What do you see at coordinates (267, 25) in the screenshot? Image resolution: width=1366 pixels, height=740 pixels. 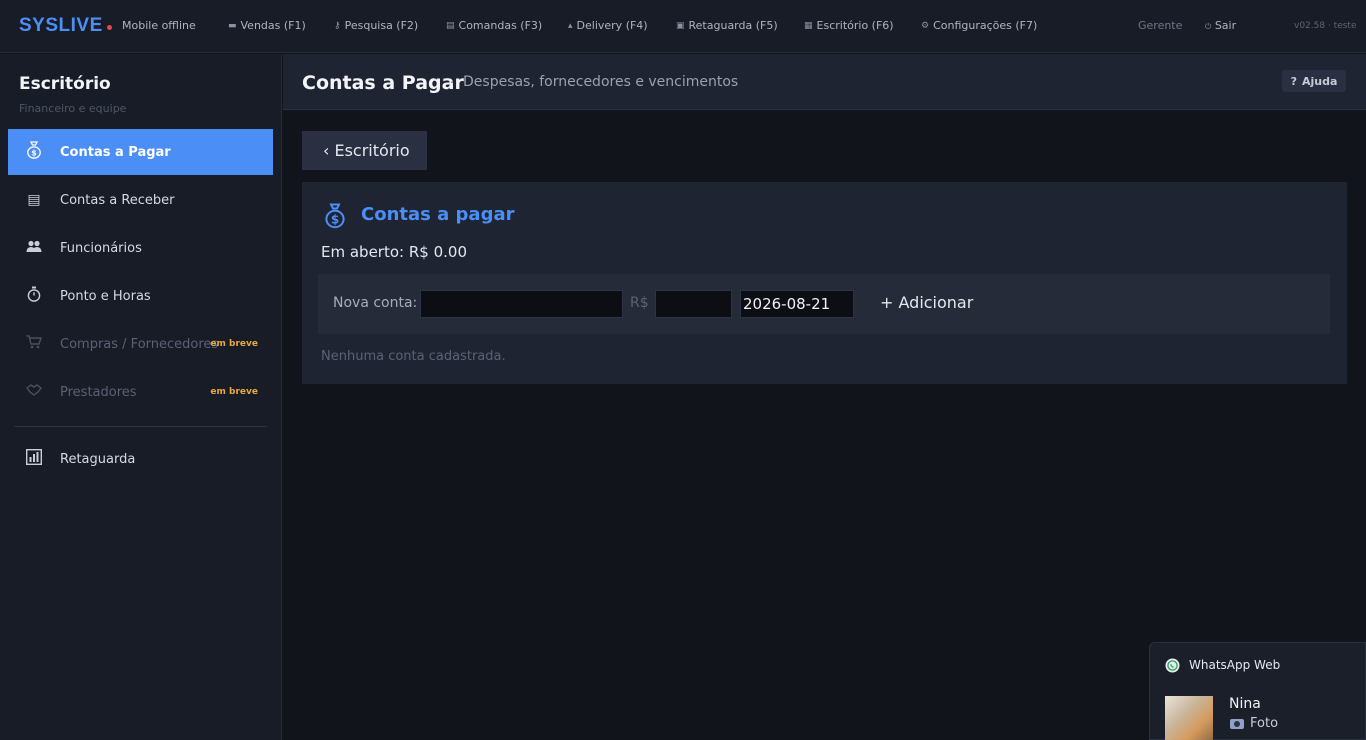 I see `nav-vendas: ▬ Vendas (F1)` at bounding box center [267, 25].